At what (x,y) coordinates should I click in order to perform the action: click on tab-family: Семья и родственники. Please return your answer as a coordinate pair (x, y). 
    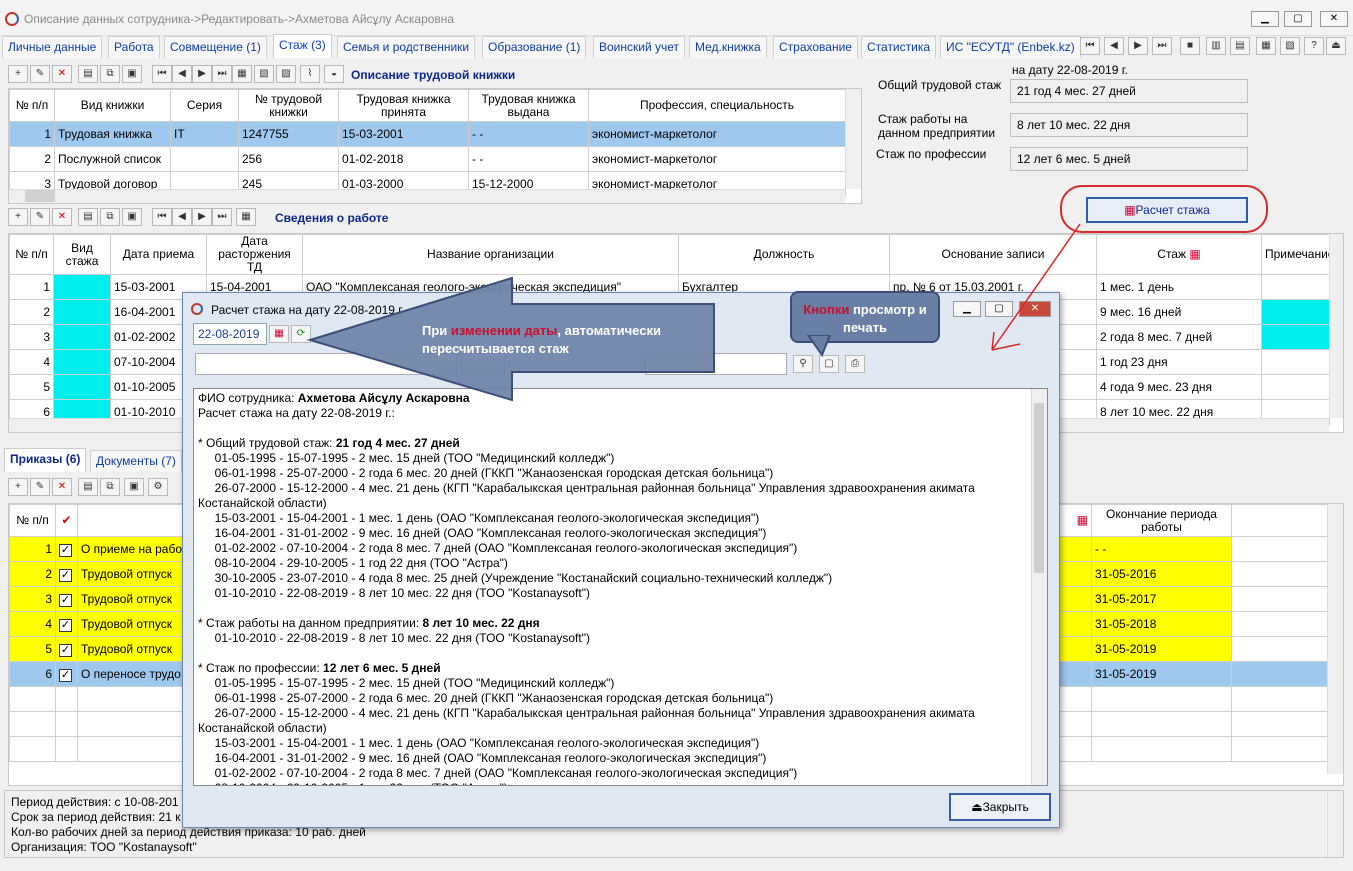
    Looking at the image, I should click on (406, 47).